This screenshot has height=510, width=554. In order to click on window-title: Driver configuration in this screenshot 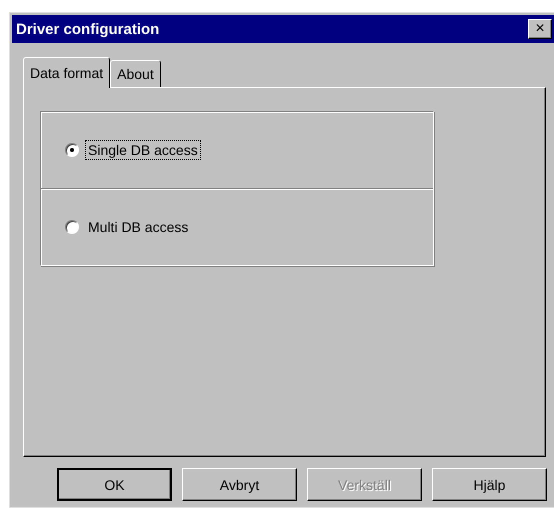, I will do `click(88, 29)`.